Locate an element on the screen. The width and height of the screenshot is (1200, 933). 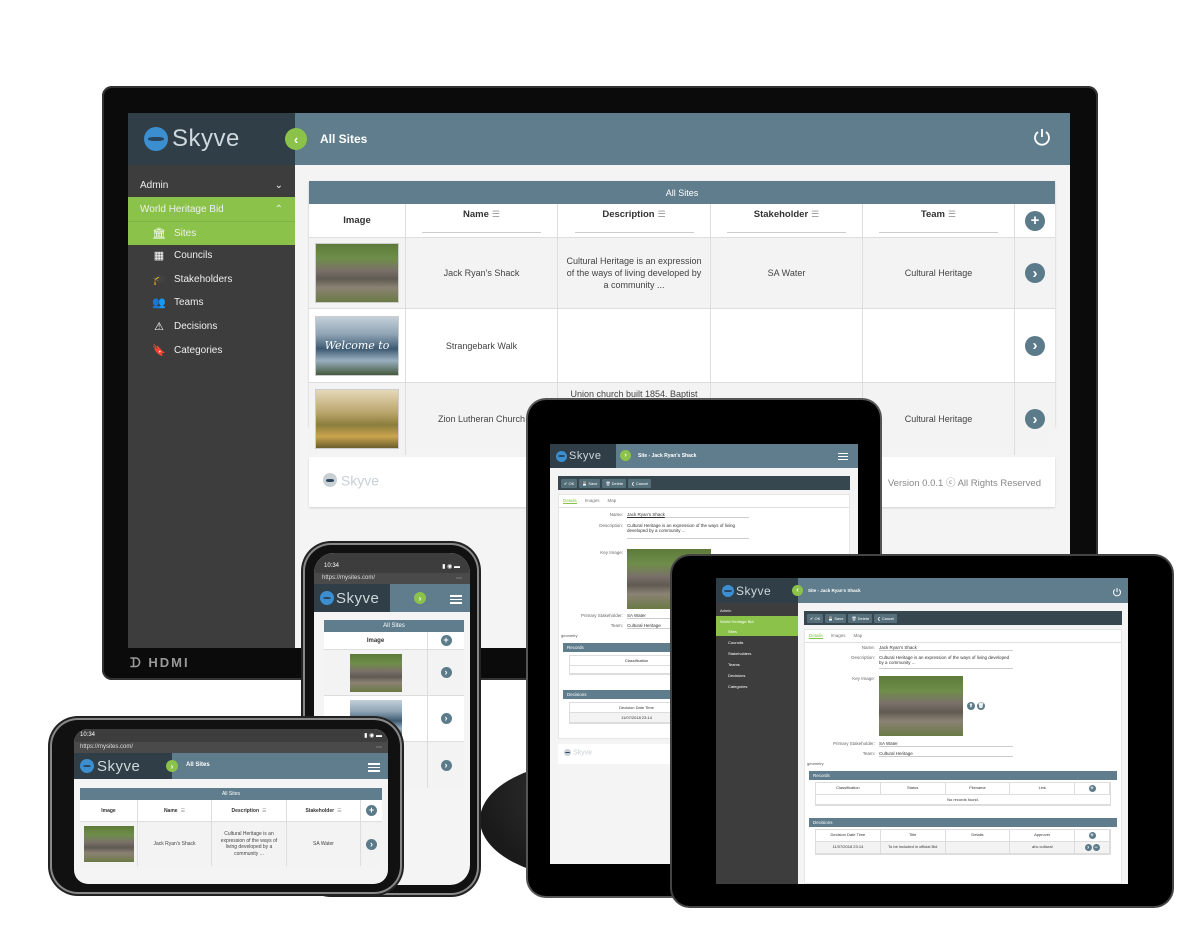
column-header-team: Team ☰ is located at coordinates (939, 220).